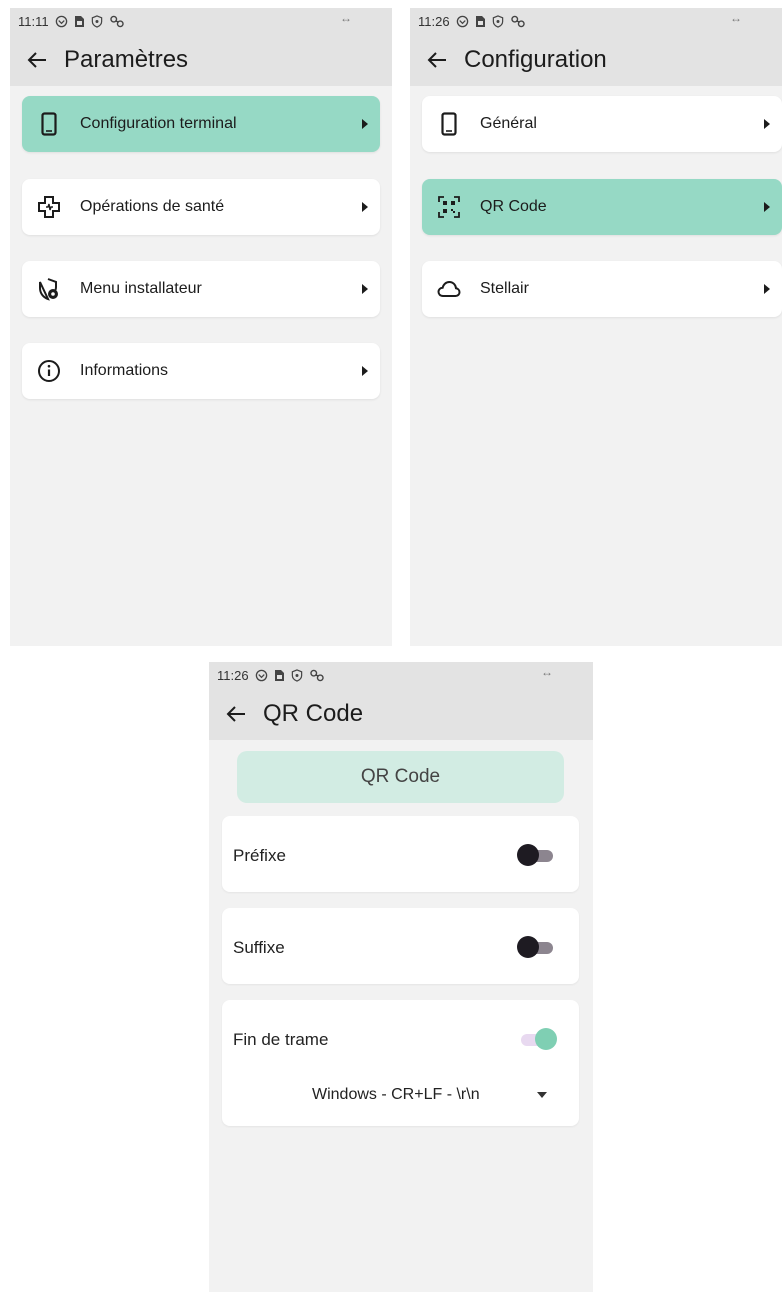  What do you see at coordinates (400, 777) in the screenshot?
I see `section-header: QR Code` at bounding box center [400, 777].